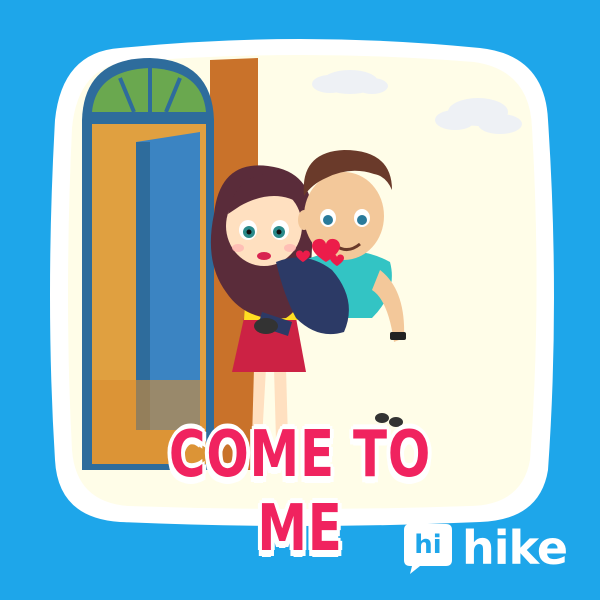  I want to click on hike-logo: hi hike, so click(485, 548).